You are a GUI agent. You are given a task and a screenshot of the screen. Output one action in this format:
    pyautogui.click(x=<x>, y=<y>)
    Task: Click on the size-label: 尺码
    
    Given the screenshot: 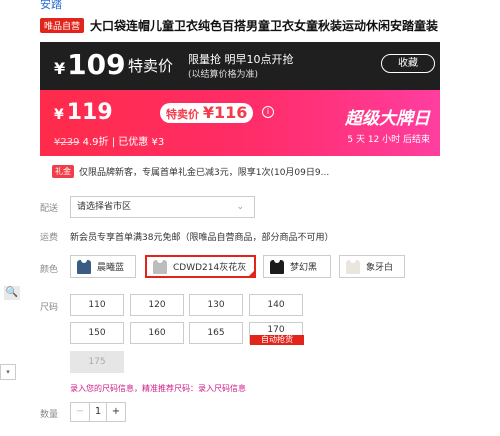 What is the action you would take?
    pyautogui.click(x=49, y=308)
    